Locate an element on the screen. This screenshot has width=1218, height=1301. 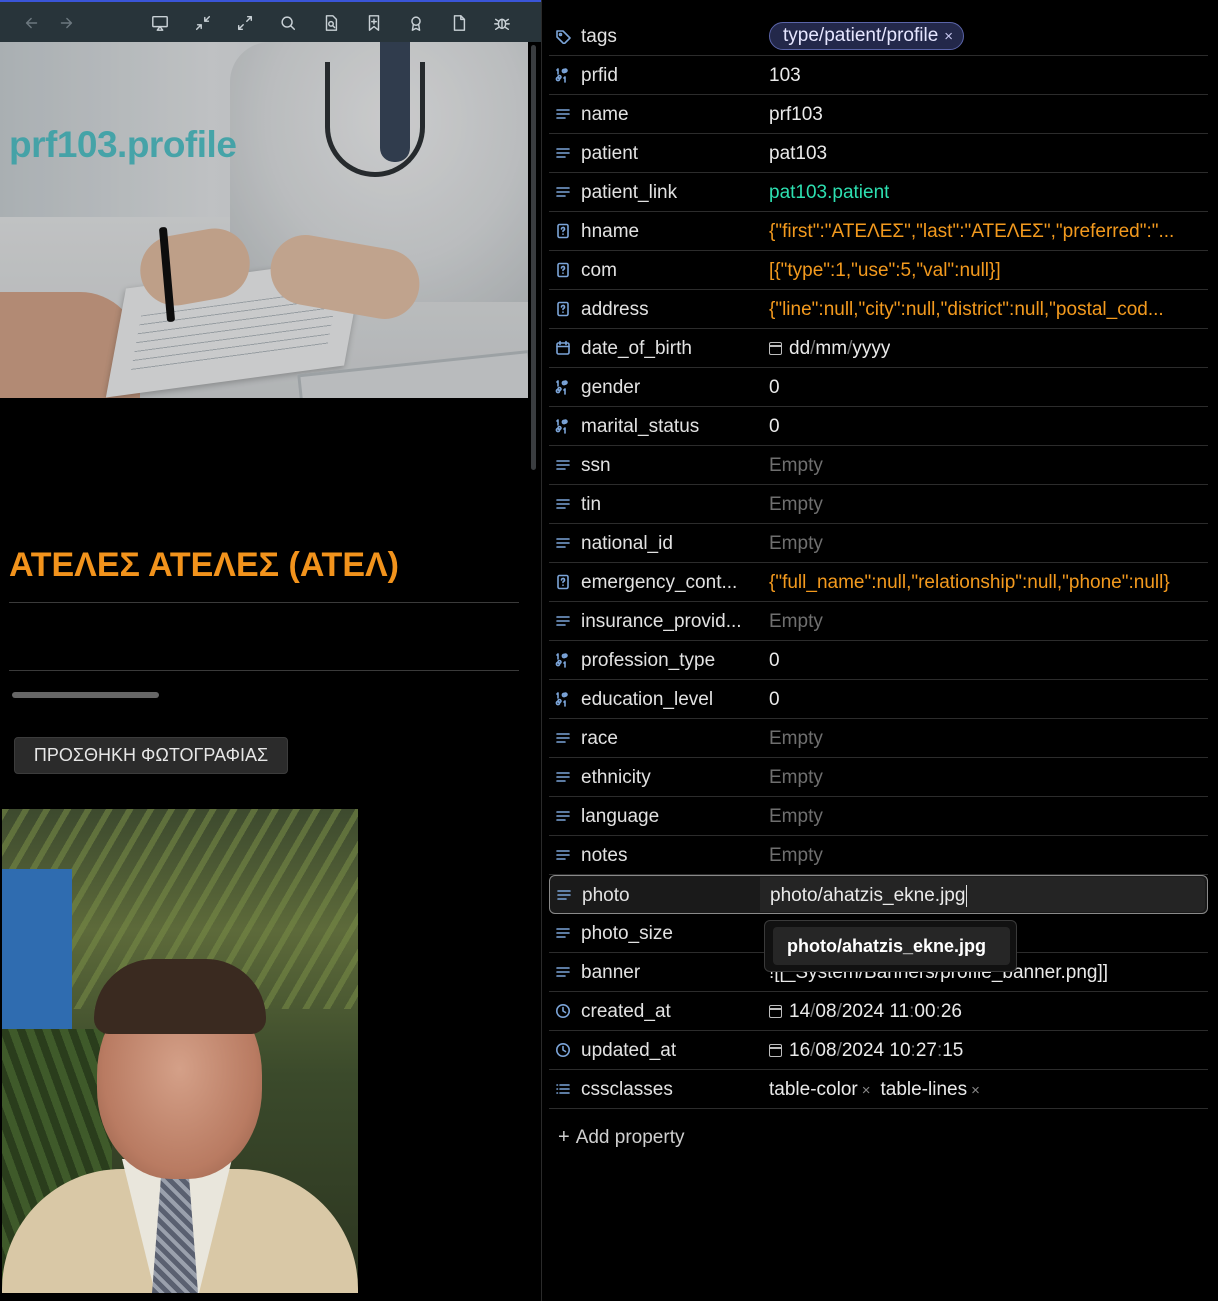
property-value: prf103 is located at coordinates (796, 115).